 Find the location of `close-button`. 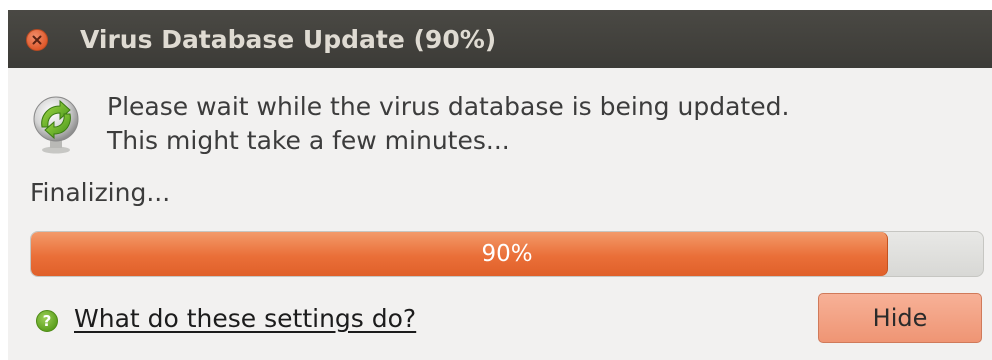

close-button is located at coordinates (37, 40).